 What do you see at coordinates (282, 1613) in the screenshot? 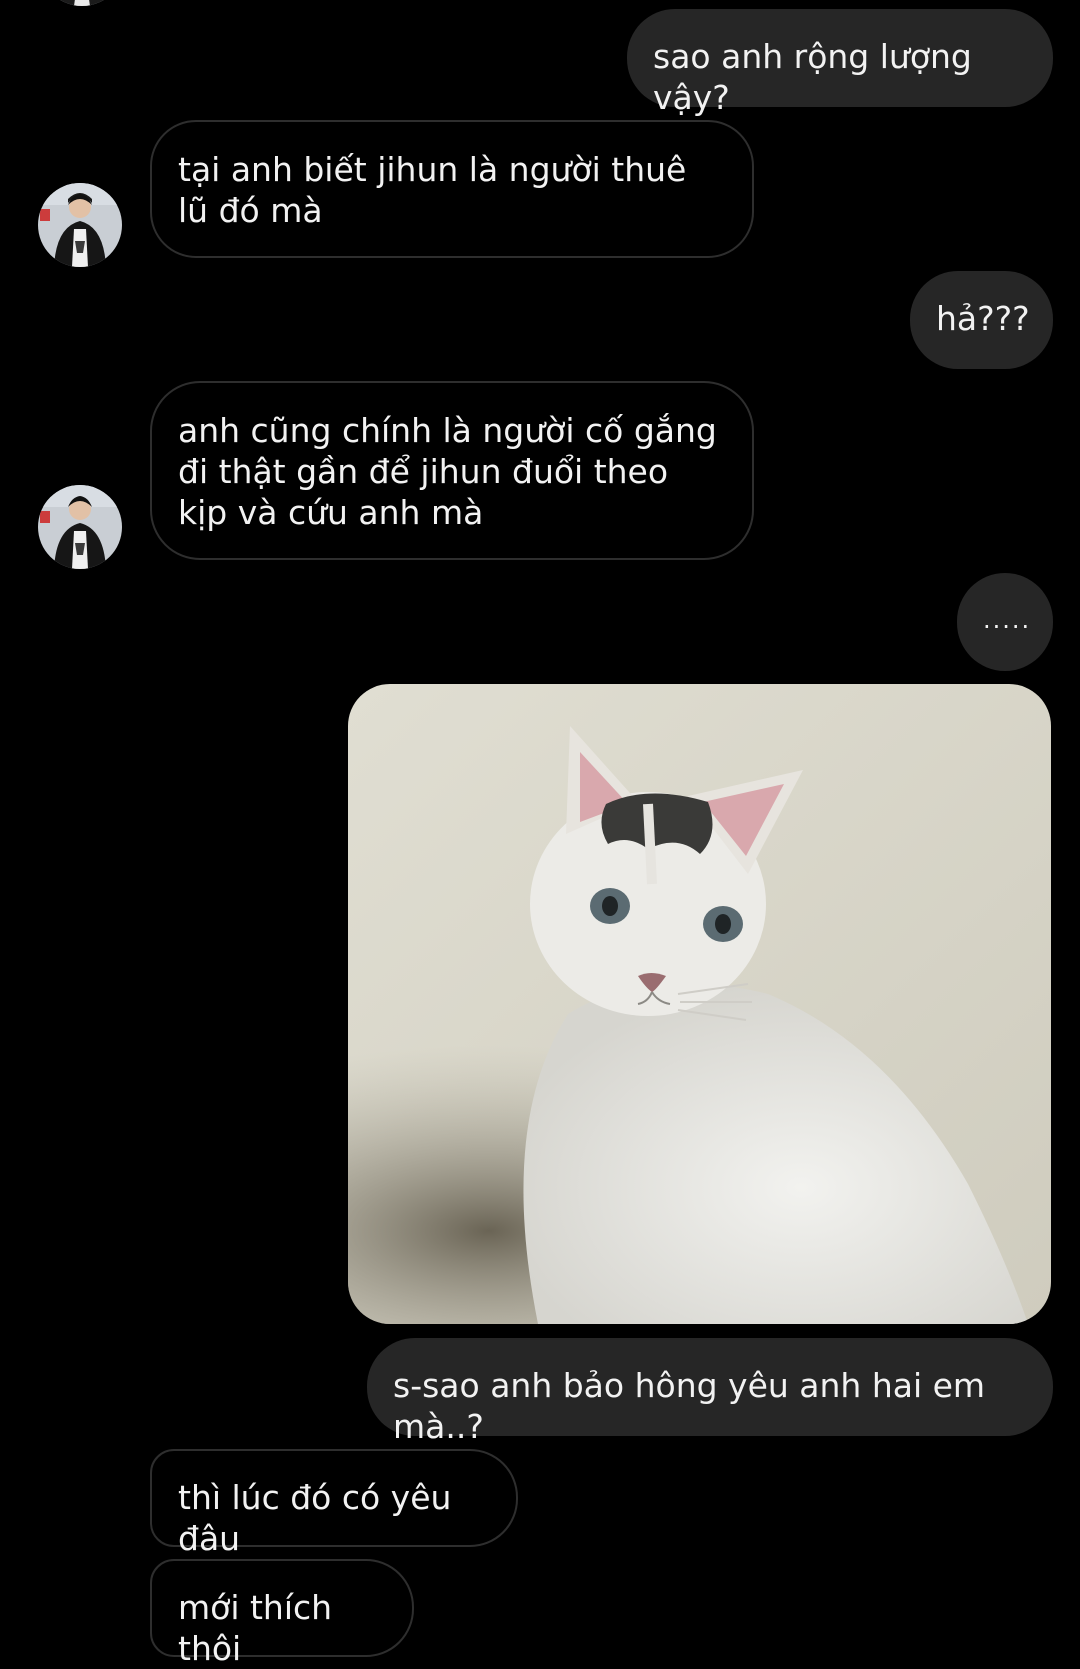
I see `received-message: mới thích thôi` at bounding box center [282, 1613].